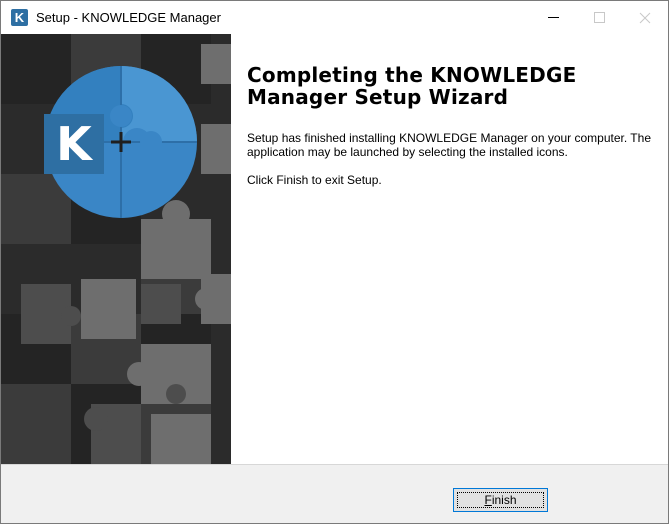 The height and width of the screenshot is (524, 669). I want to click on window-controls, so click(599, 17).